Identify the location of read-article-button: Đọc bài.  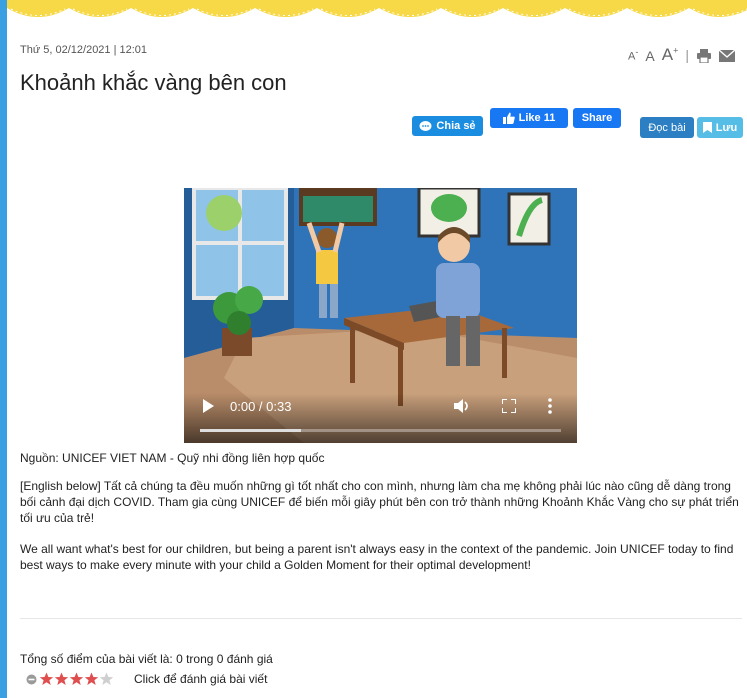
(667, 127).